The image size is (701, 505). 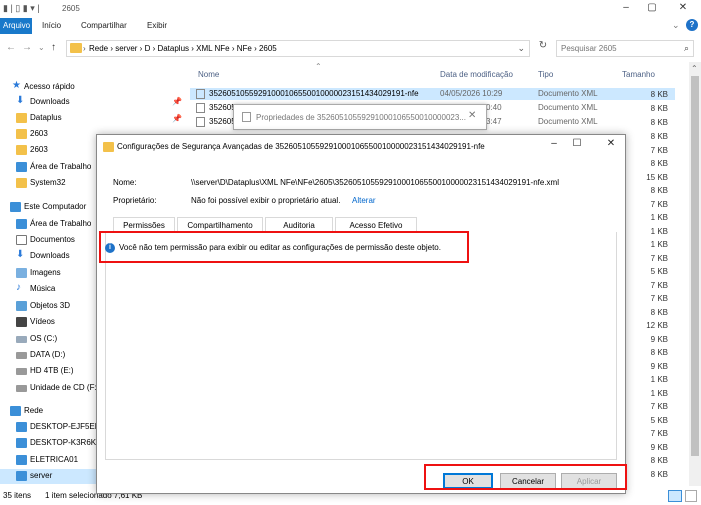 What do you see at coordinates (17, 495) in the screenshot?
I see `item-count: 35 itens` at bounding box center [17, 495].